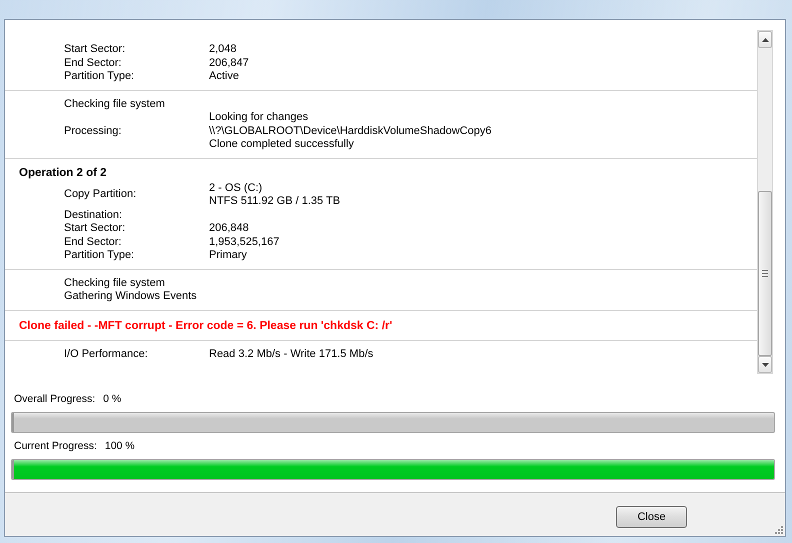  Describe the element at coordinates (229, 229) in the screenshot. I see `log-value: 206,848` at that location.